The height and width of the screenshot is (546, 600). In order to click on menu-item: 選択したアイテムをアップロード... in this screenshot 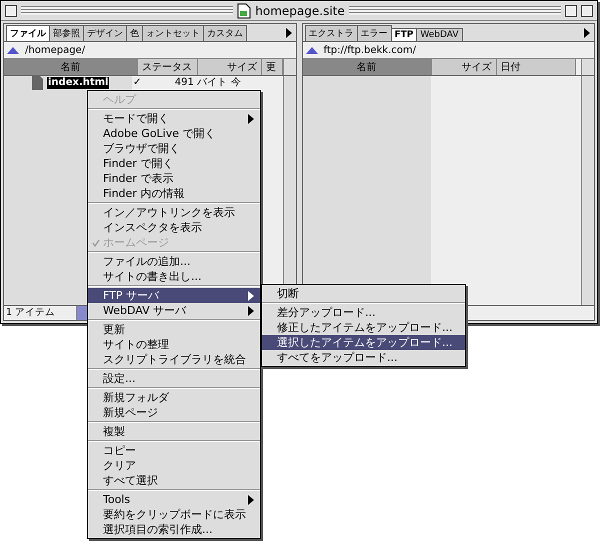, I will do `click(363, 342)`.